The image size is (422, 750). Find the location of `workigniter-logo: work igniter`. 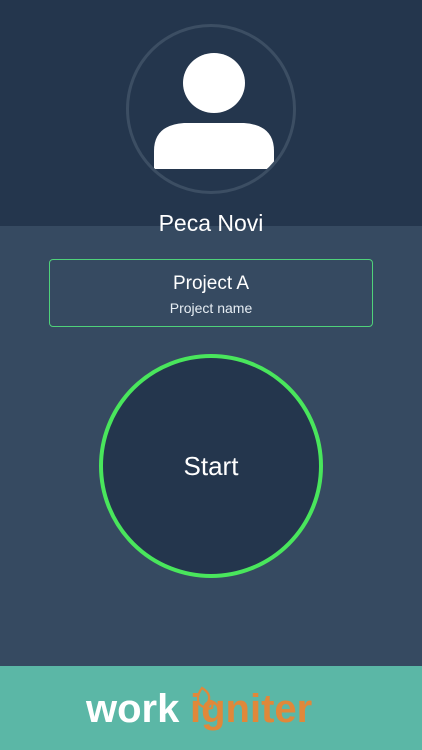

workigniter-logo: work igniter is located at coordinates (198, 708).